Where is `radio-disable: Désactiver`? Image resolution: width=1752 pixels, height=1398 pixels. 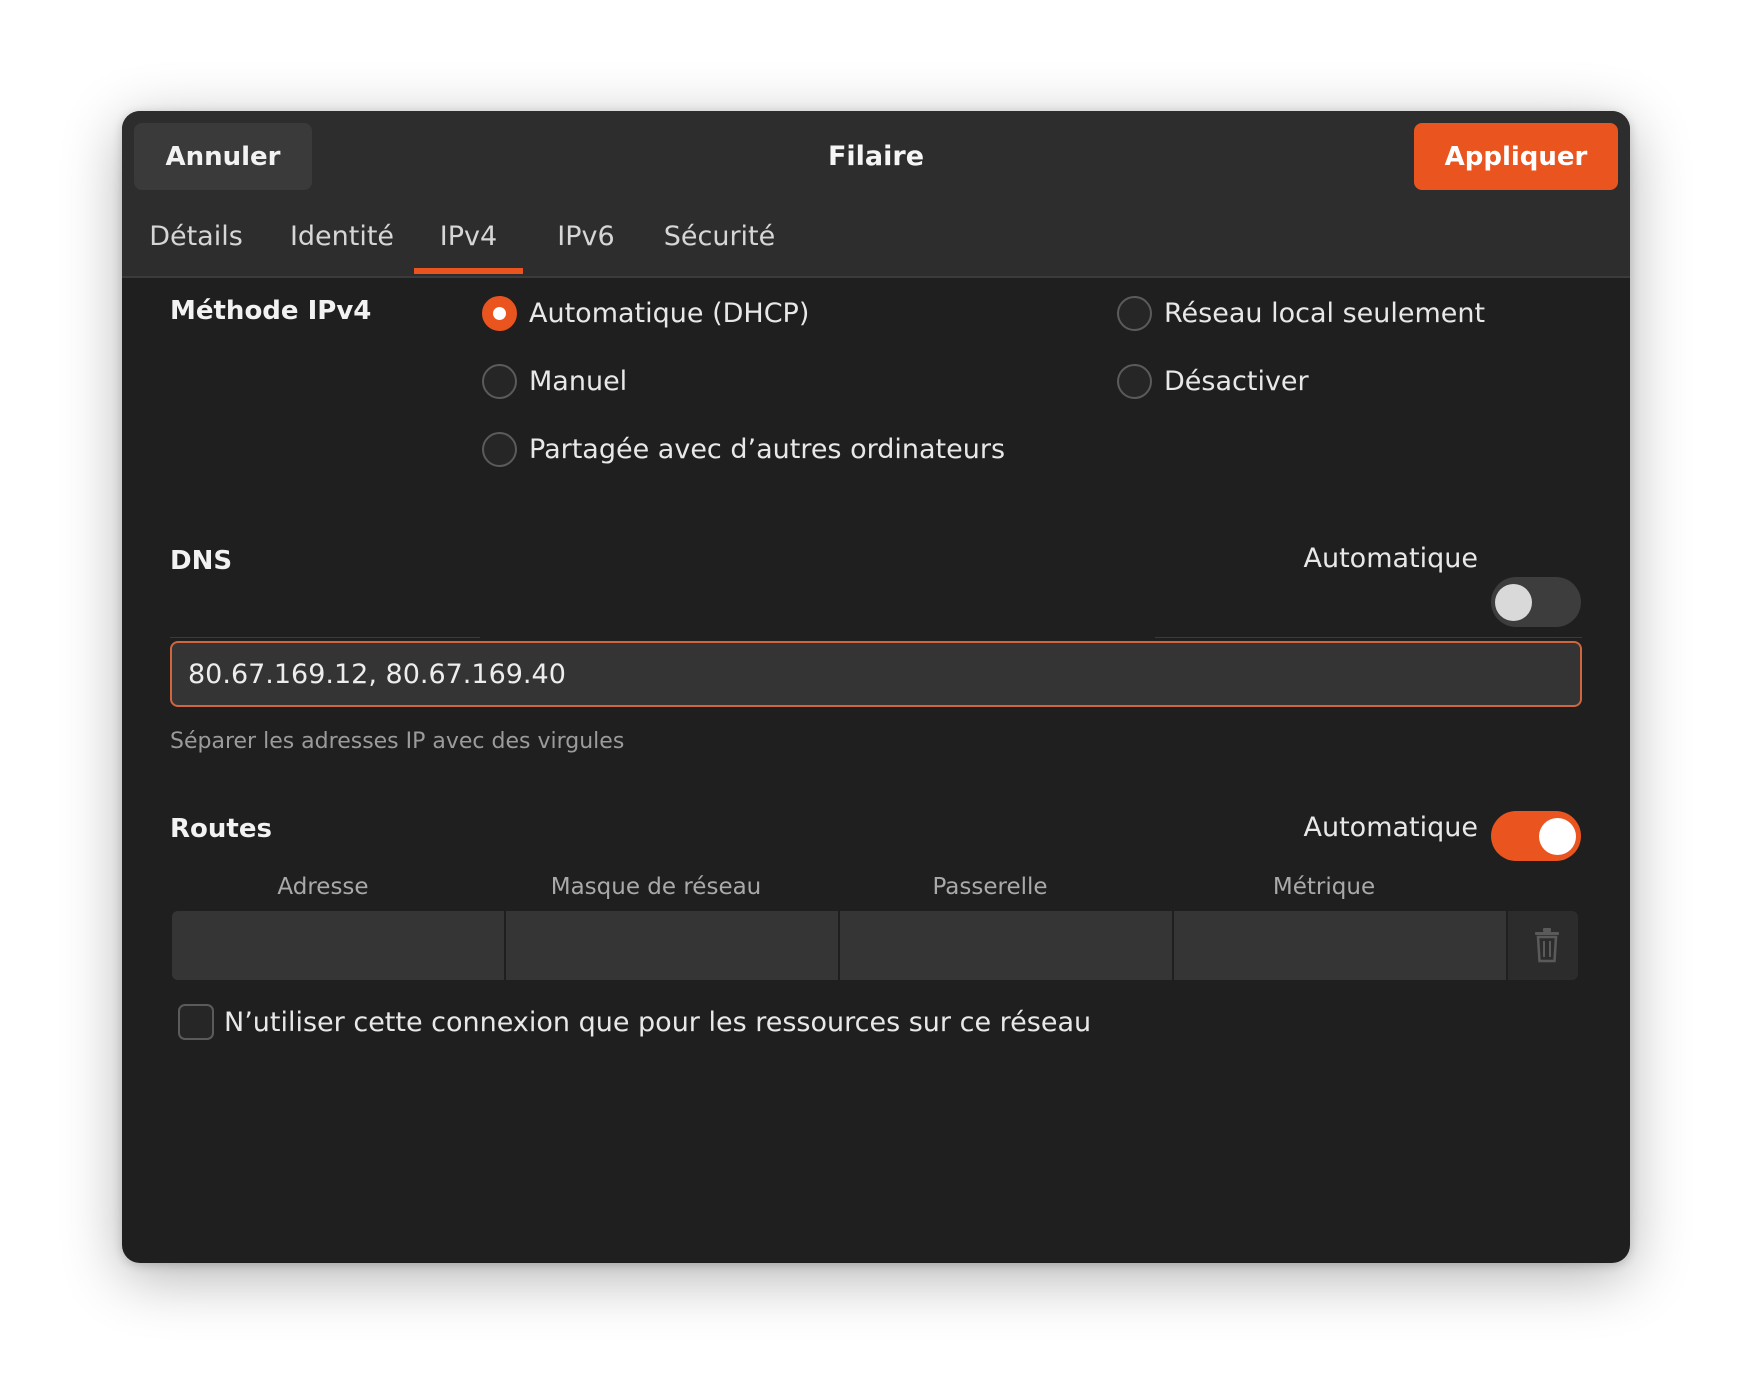
radio-disable: Désactiver is located at coordinates (1213, 381).